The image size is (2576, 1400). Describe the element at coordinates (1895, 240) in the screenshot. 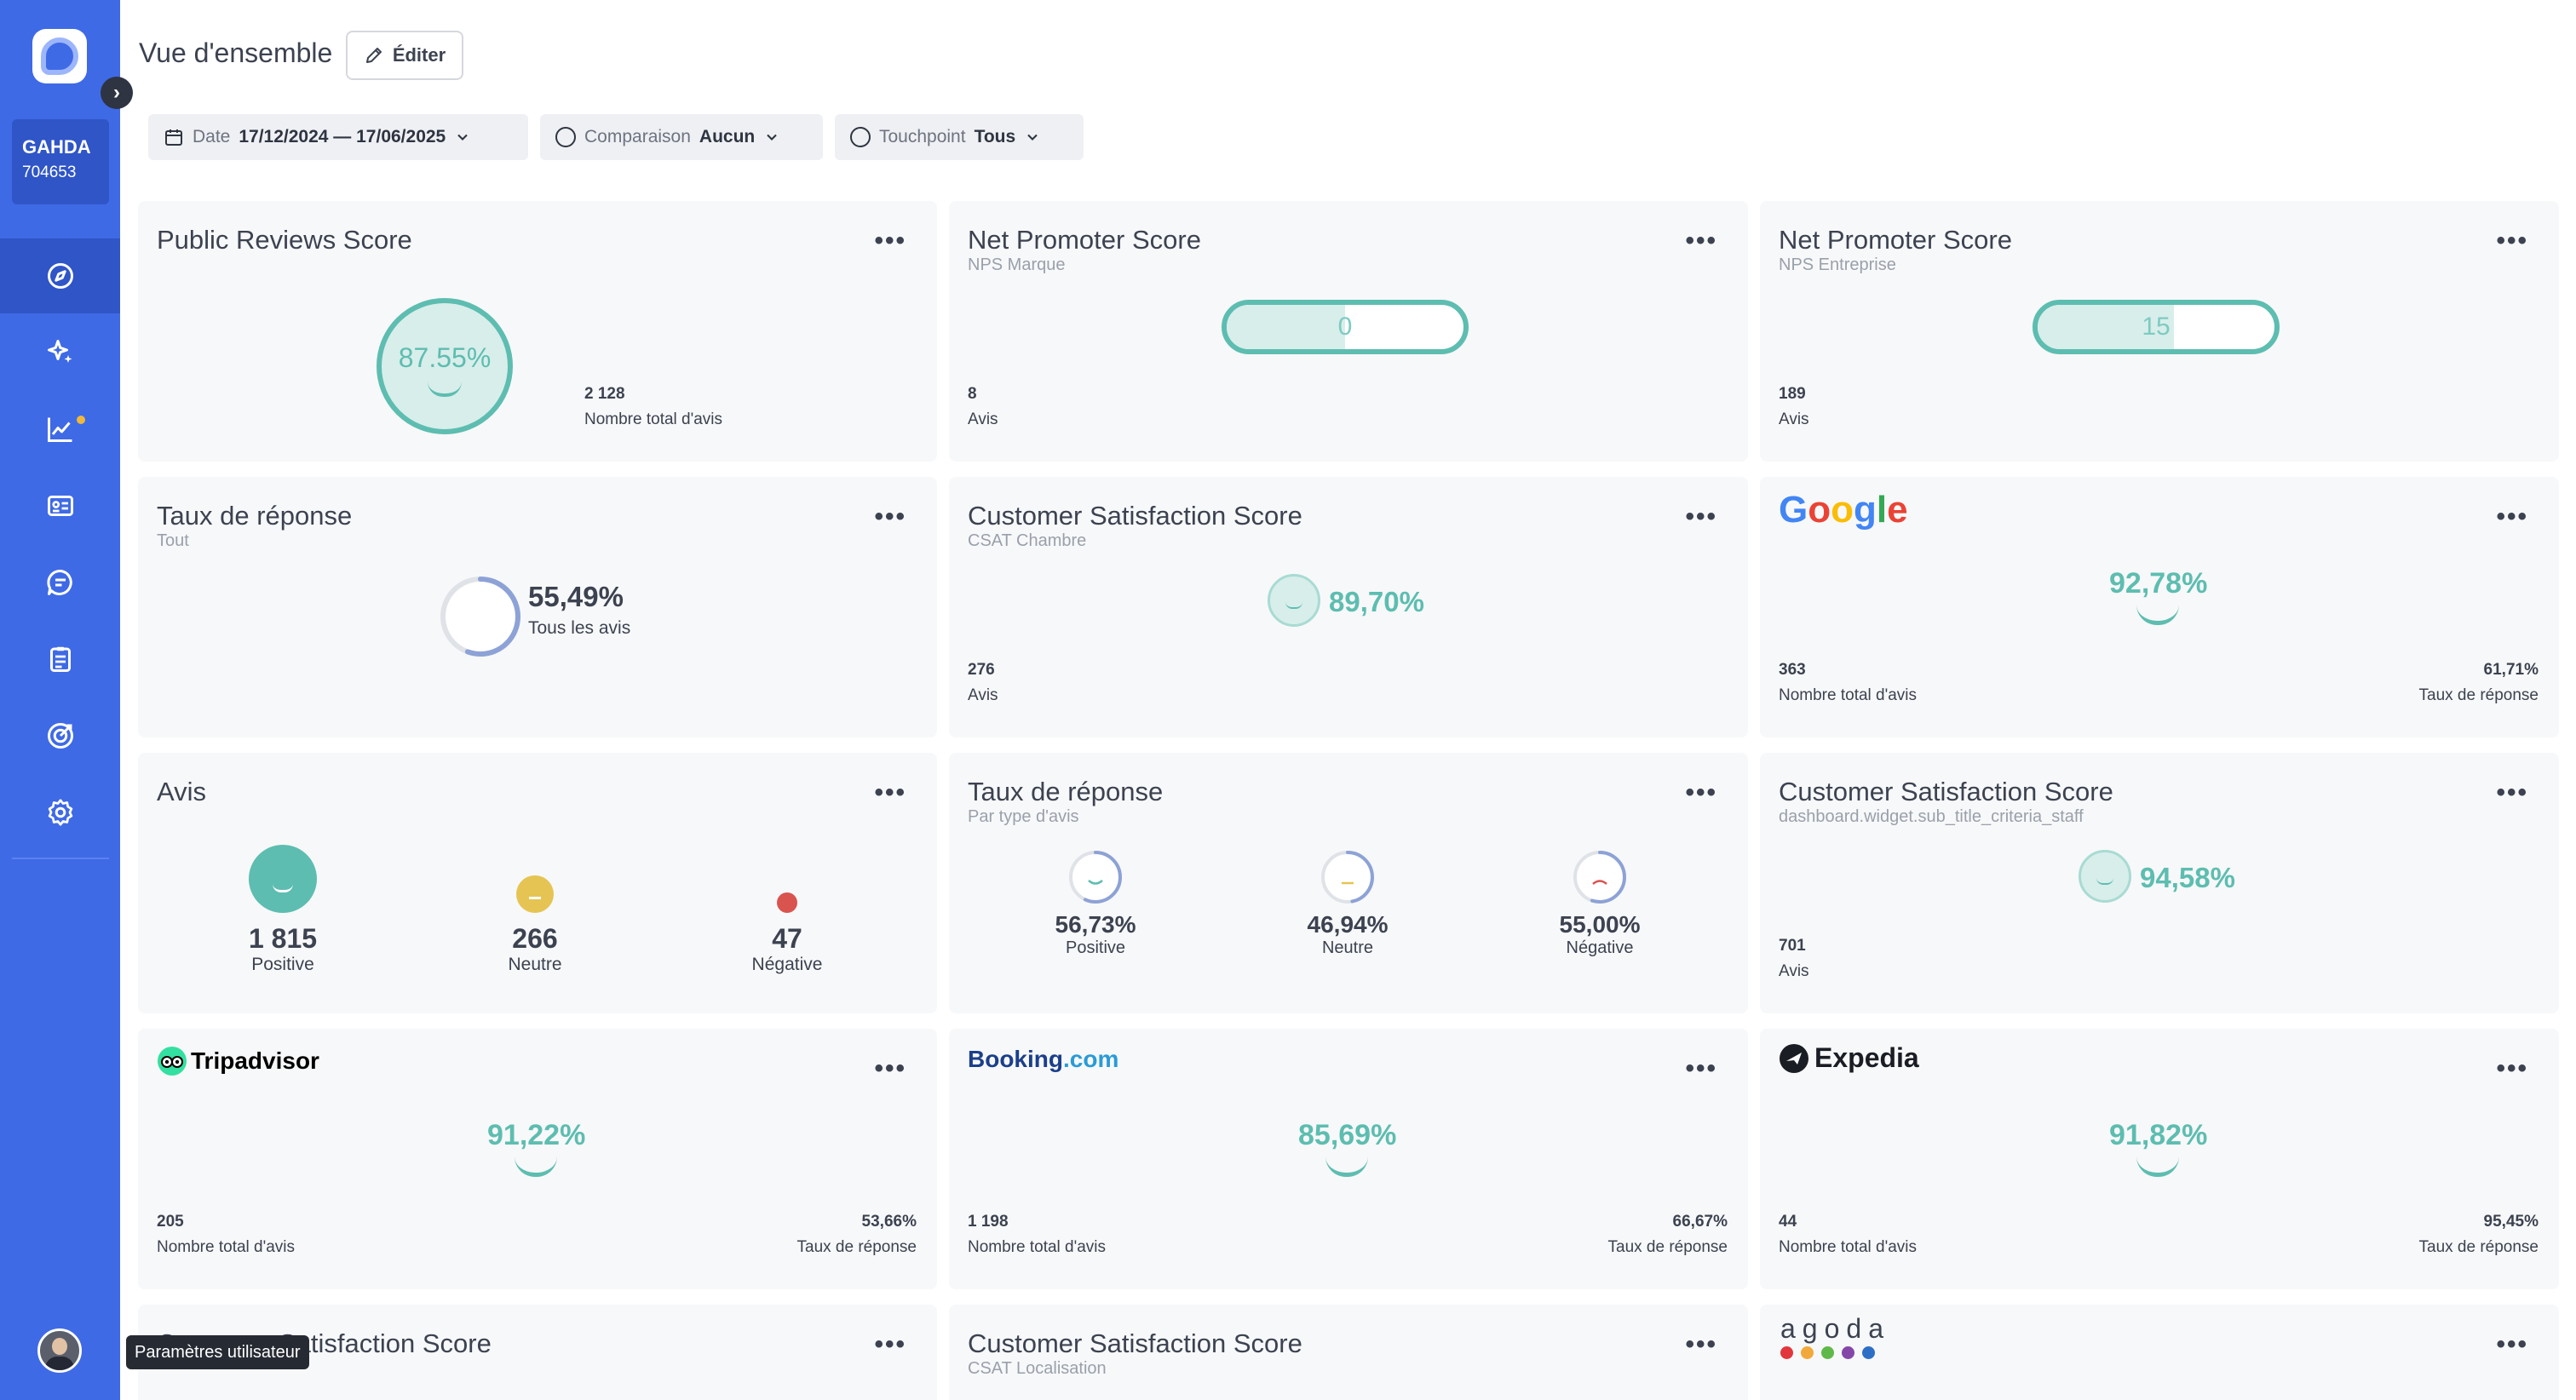

I see `card-title: Net Promoter Score` at that location.